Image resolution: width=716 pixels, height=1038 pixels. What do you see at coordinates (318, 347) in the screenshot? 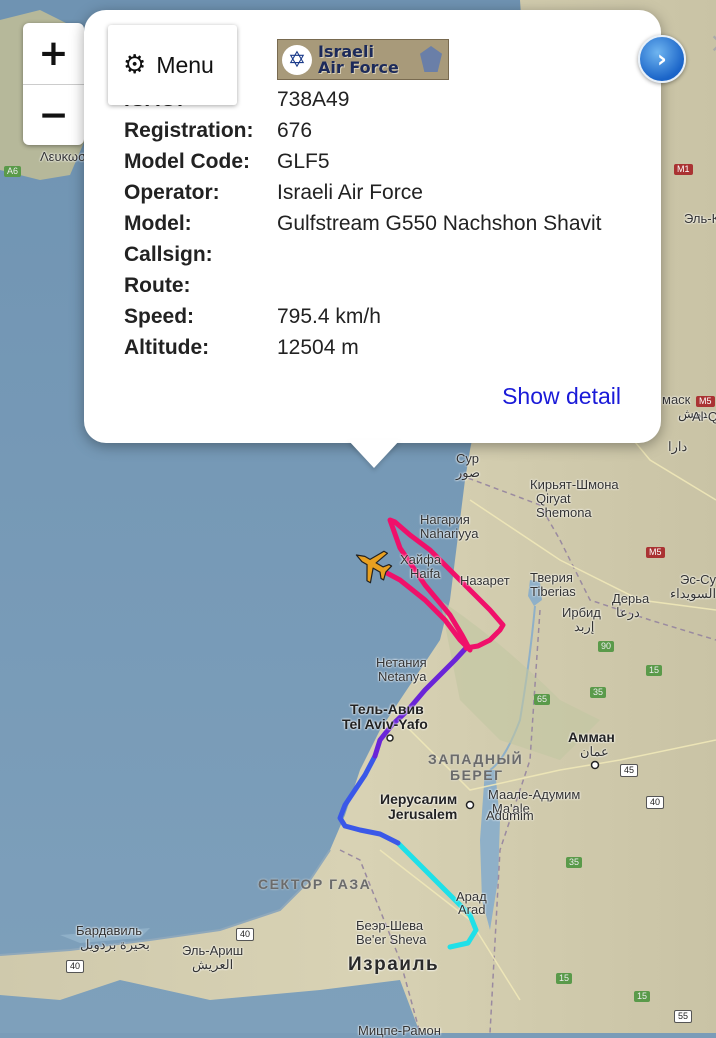
I see `info-value: 12504 m` at bounding box center [318, 347].